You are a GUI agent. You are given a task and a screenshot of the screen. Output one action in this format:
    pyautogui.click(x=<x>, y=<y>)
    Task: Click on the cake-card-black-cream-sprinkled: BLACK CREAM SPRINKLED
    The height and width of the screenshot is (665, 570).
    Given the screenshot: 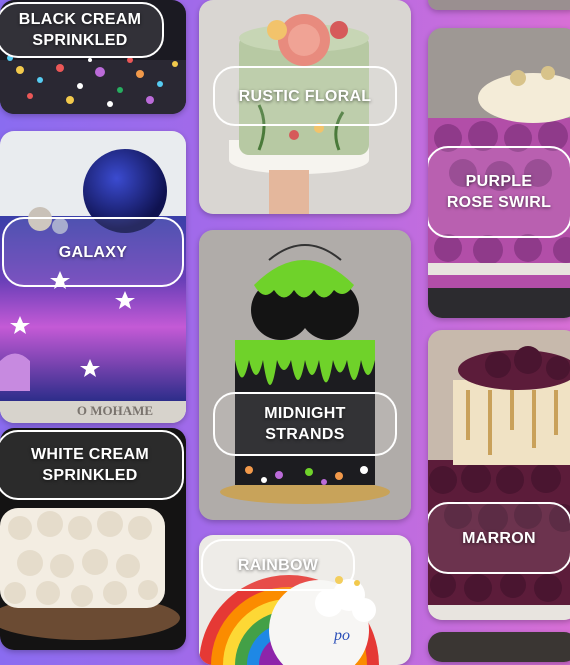 What is the action you would take?
    pyautogui.click(x=93, y=57)
    